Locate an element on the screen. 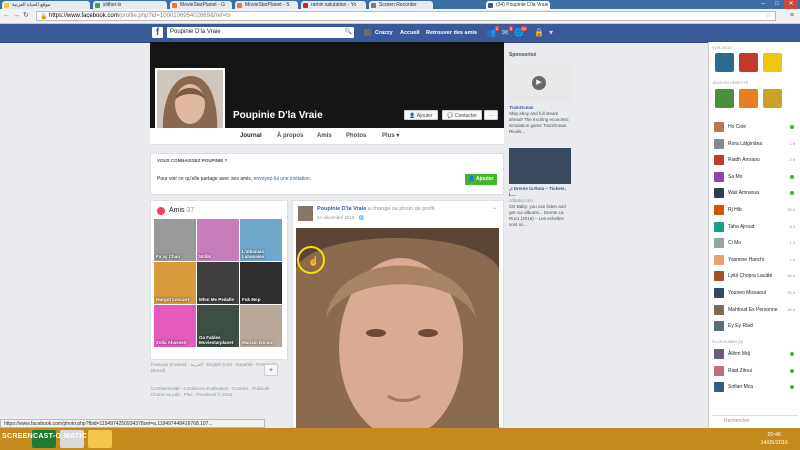 This screenshot has width=800, height=450. chat-contact: Mahfoud Ex Personne 16 h is located at coordinates (755, 310).